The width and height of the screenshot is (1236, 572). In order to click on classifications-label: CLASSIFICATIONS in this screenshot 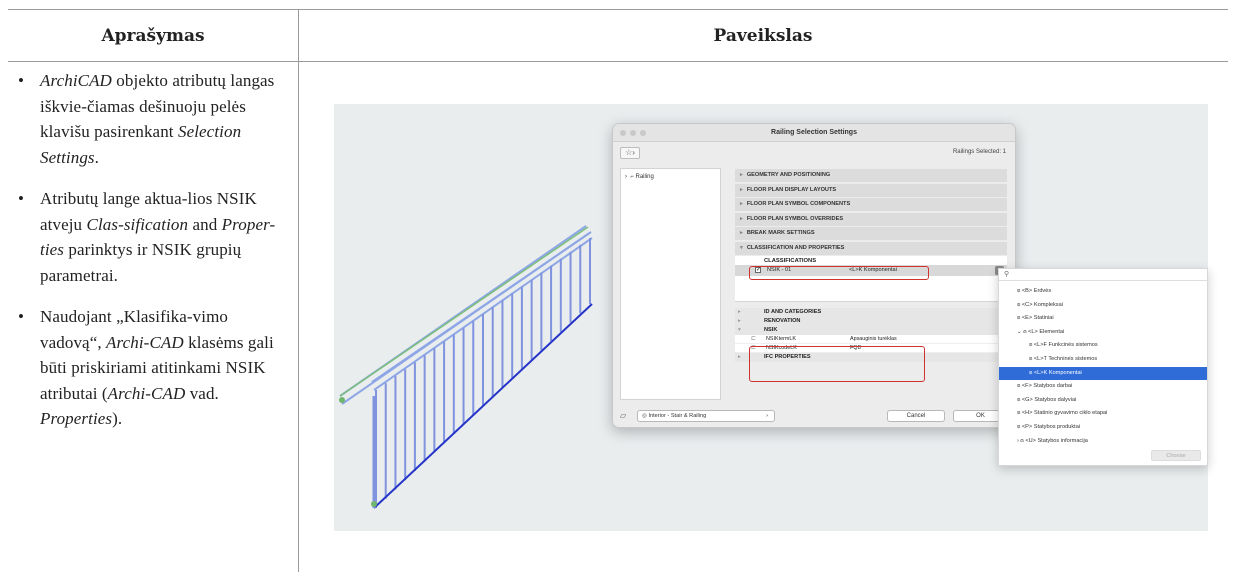, I will do `click(871, 260)`.